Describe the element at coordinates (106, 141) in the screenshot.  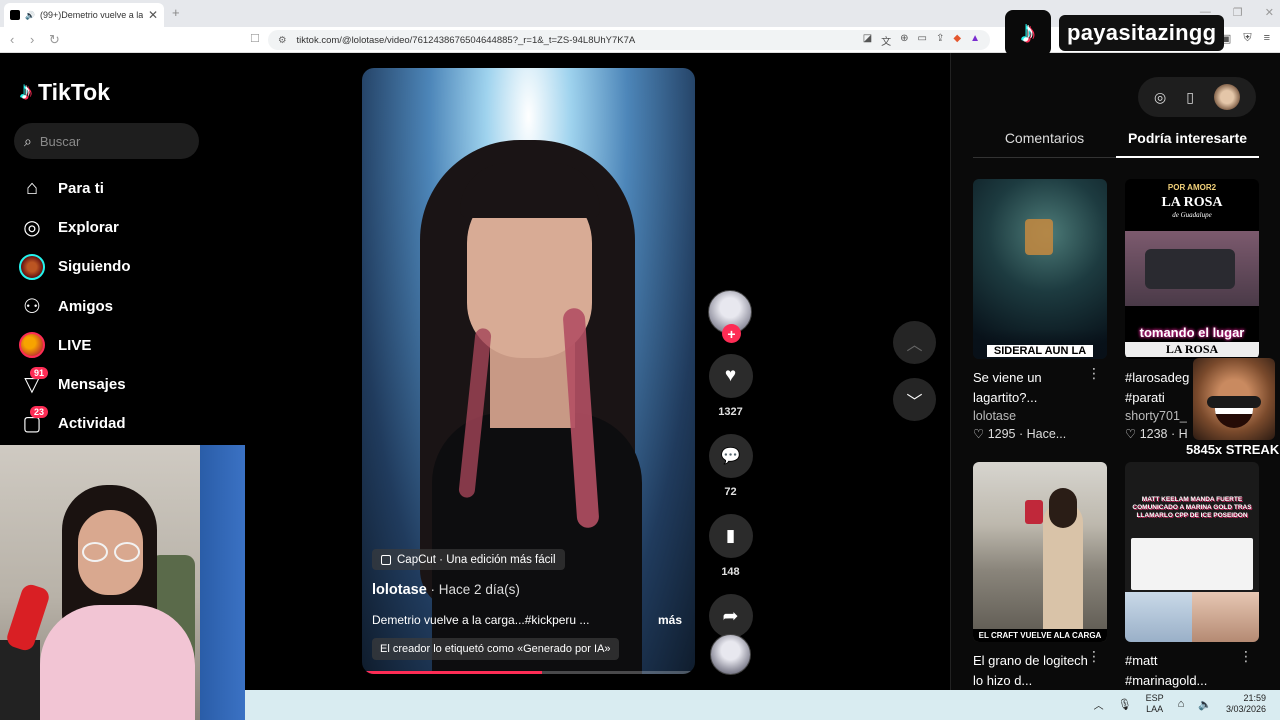
I see `search-input: ⌕ Buscar` at that location.